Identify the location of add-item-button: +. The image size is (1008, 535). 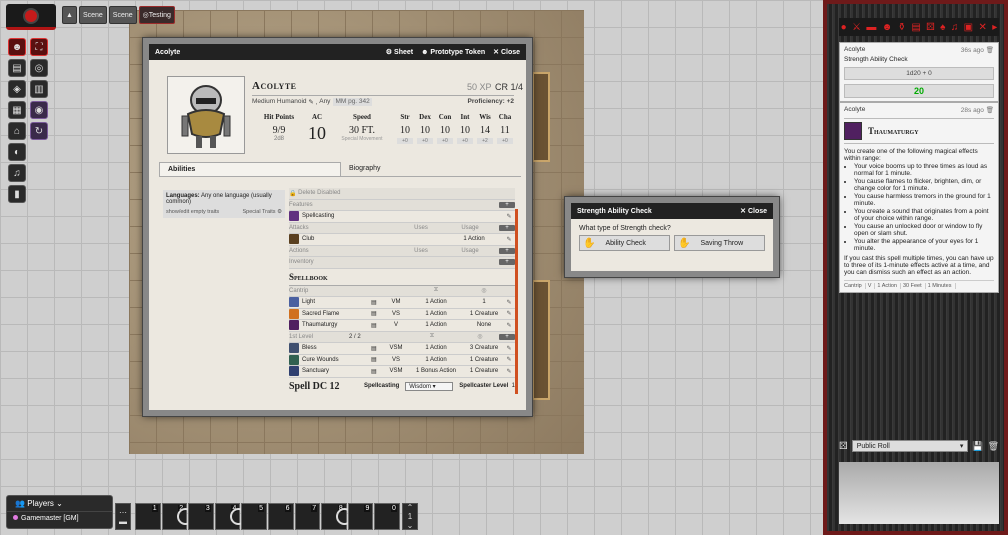
(507, 262).